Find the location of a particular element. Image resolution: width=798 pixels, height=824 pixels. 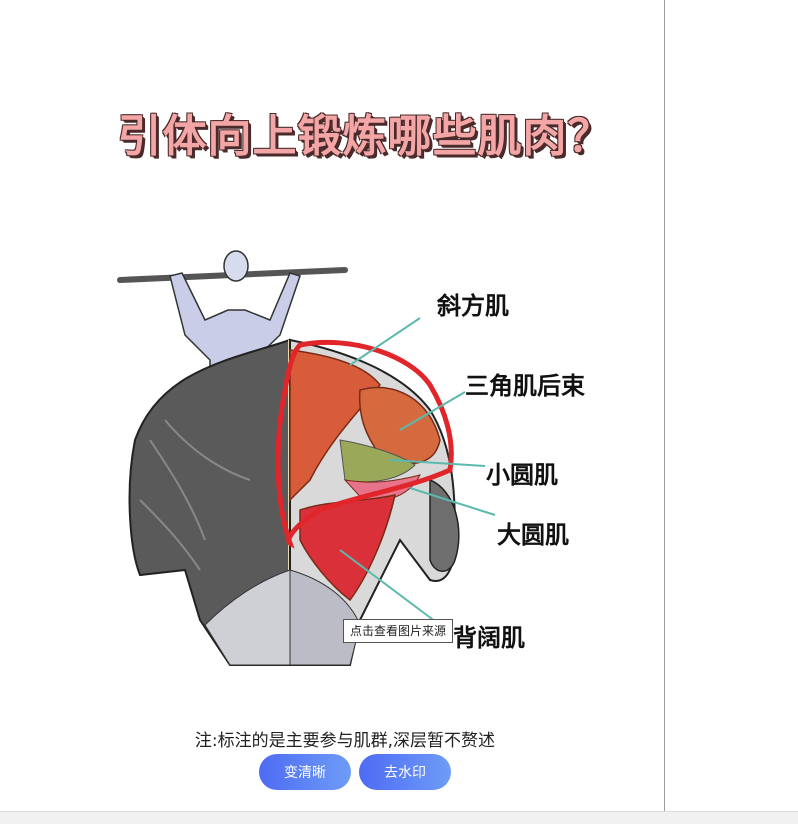

sharpen-button: 变清晰 is located at coordinates (305, 772).